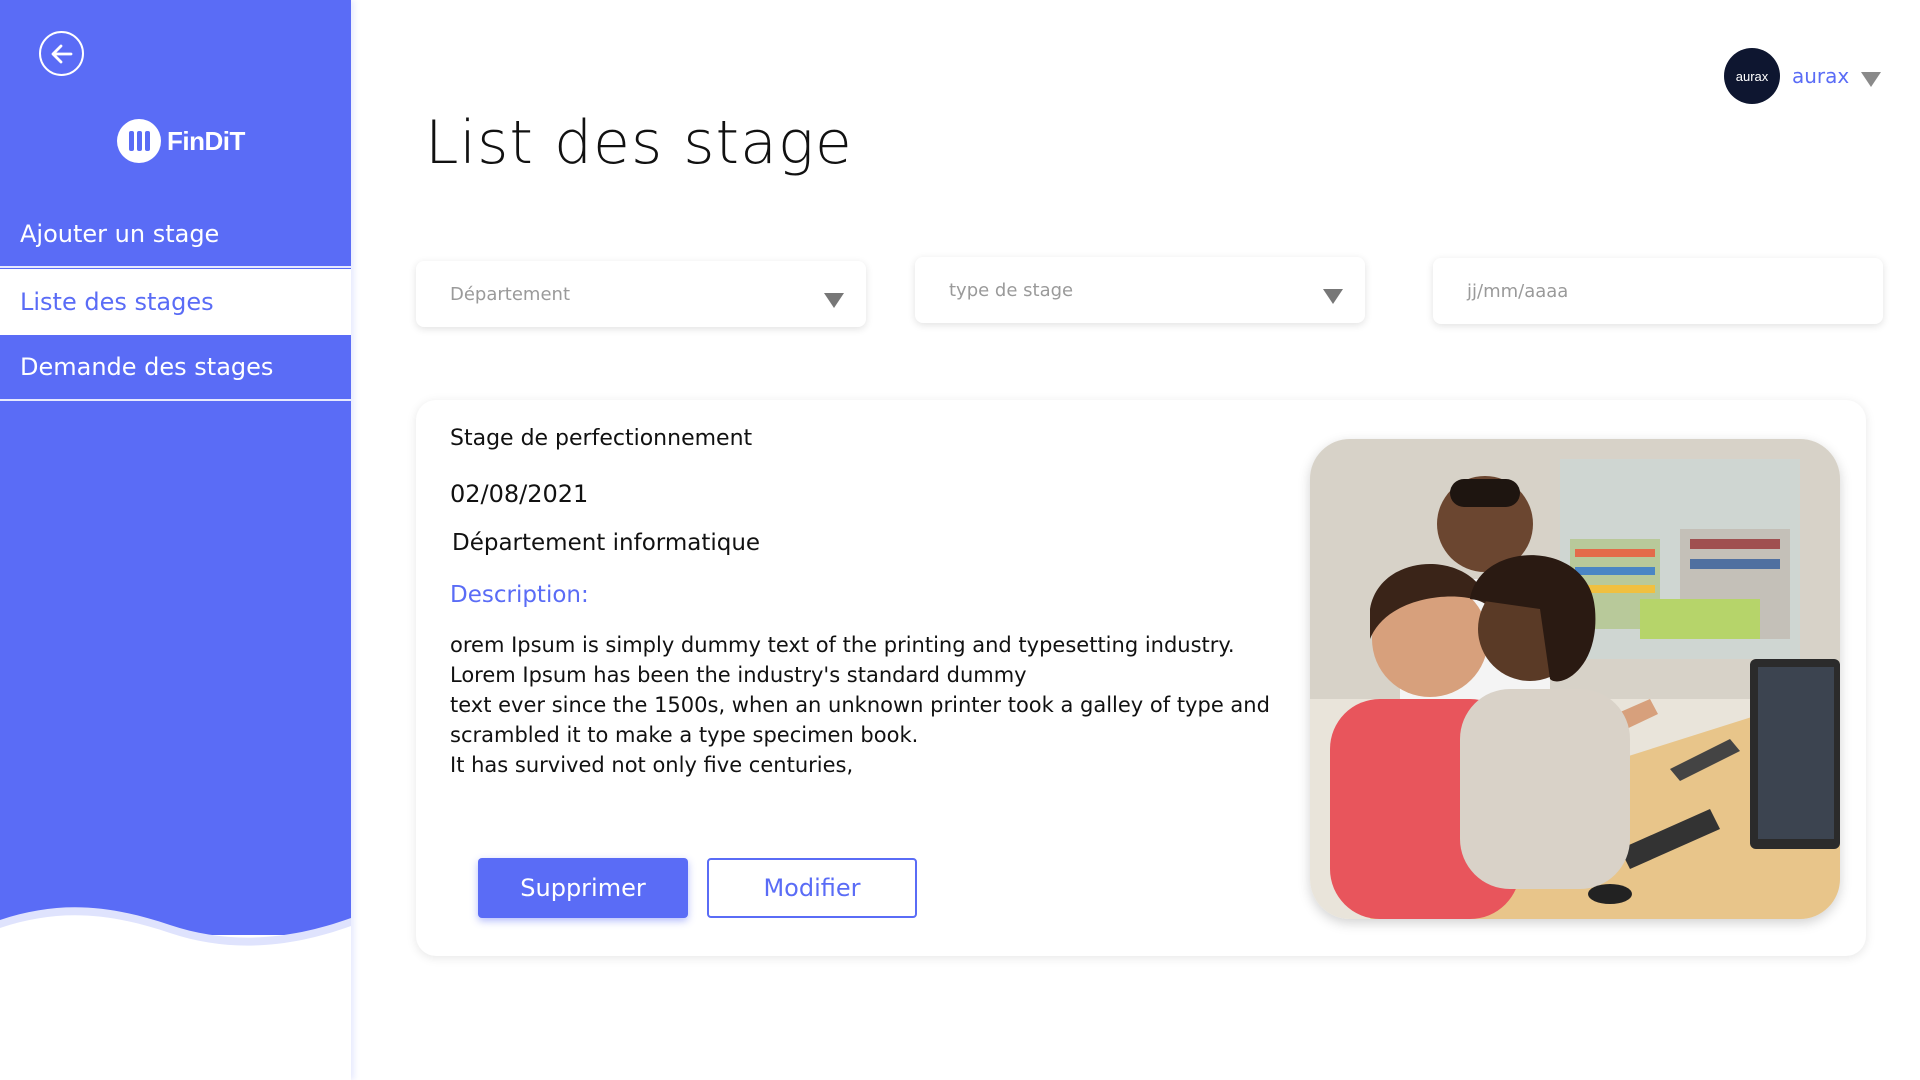  I want to click on description-label: Description:, so click(519, 595).